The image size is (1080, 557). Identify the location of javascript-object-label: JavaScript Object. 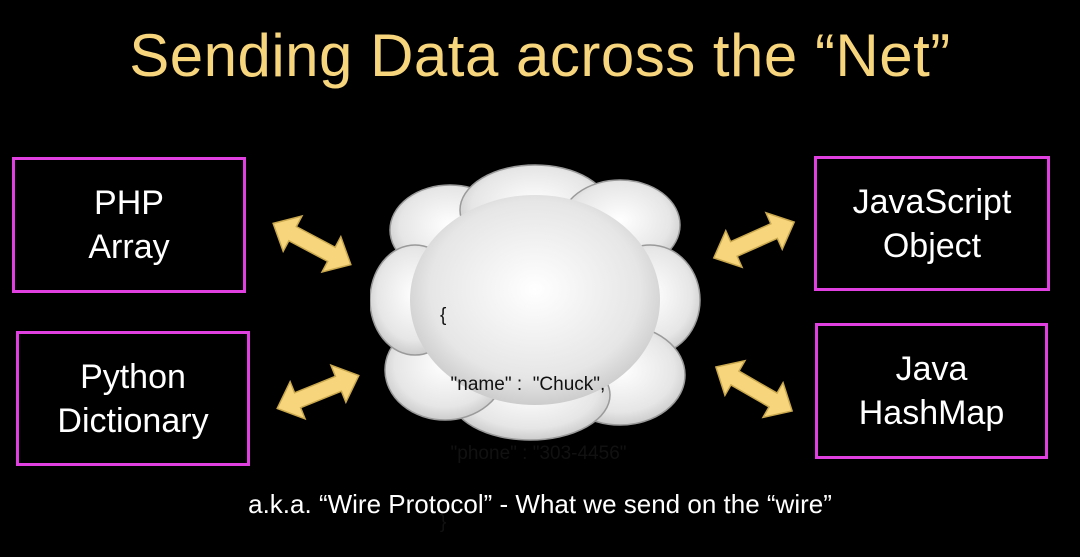
(932, 223).